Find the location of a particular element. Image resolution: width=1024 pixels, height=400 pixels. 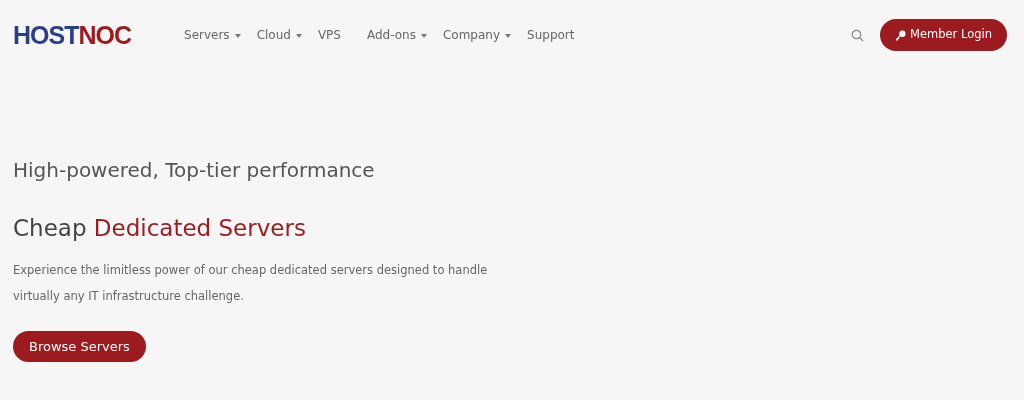

nav-link: Company is located at coordinates (477, 35).